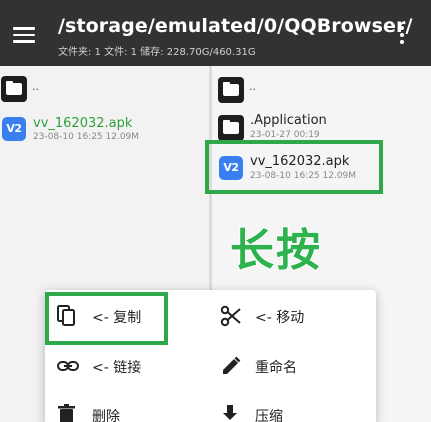  What do you see at coordinates (14, 129) in the screenshot?
I see `apk-app-icon: V2` at bounding box center [14, 129].